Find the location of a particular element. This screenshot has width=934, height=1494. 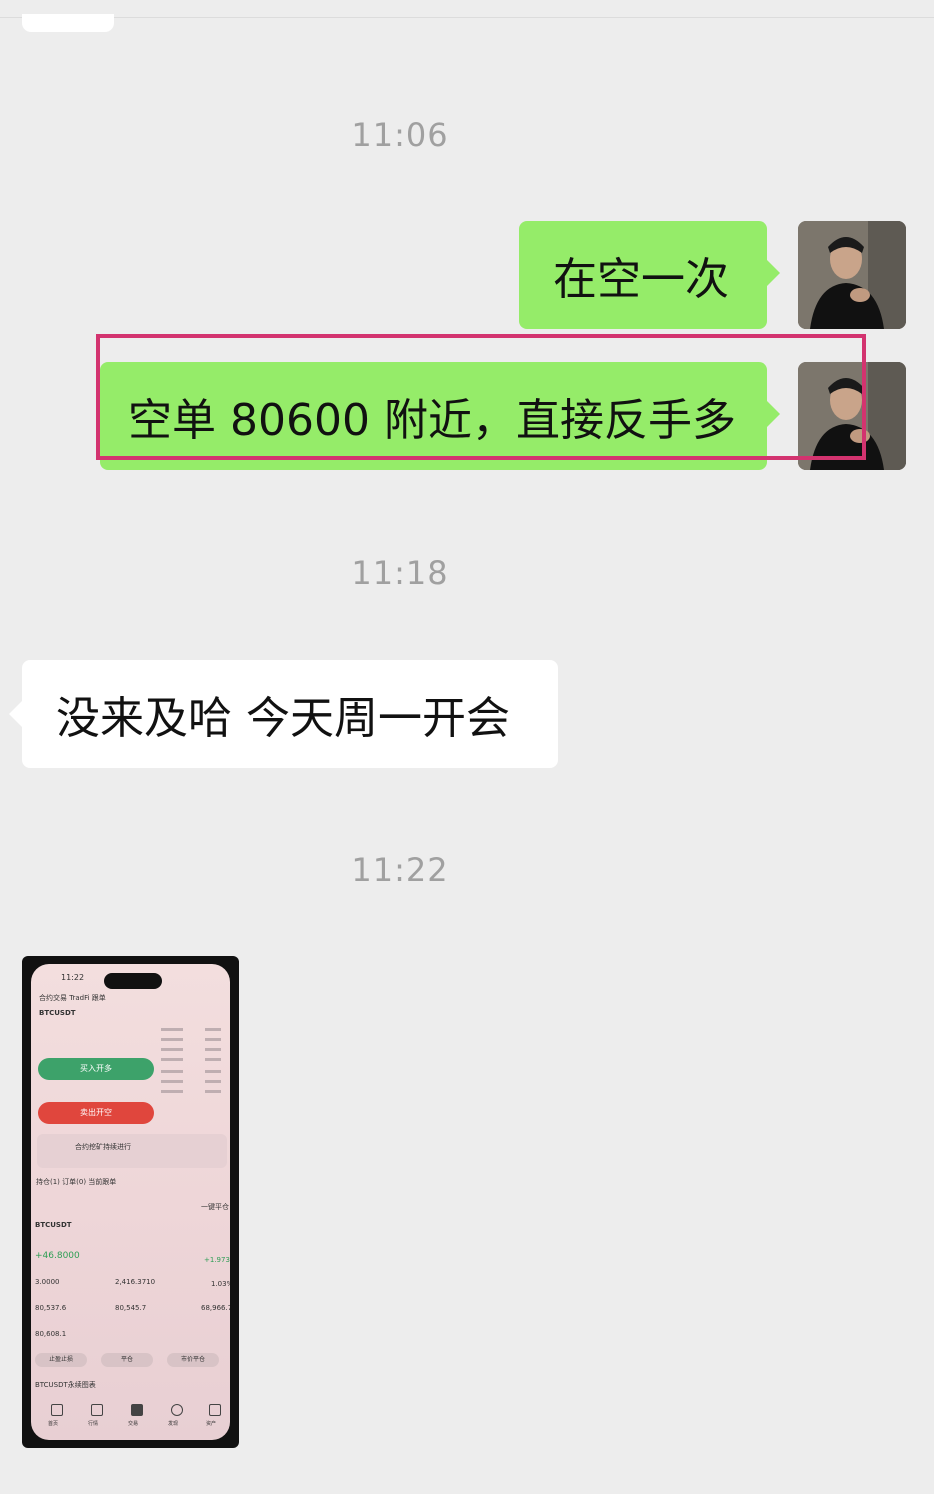

promo-text: 合约挖矿持续进行 is located at coordinates (103, 1147).